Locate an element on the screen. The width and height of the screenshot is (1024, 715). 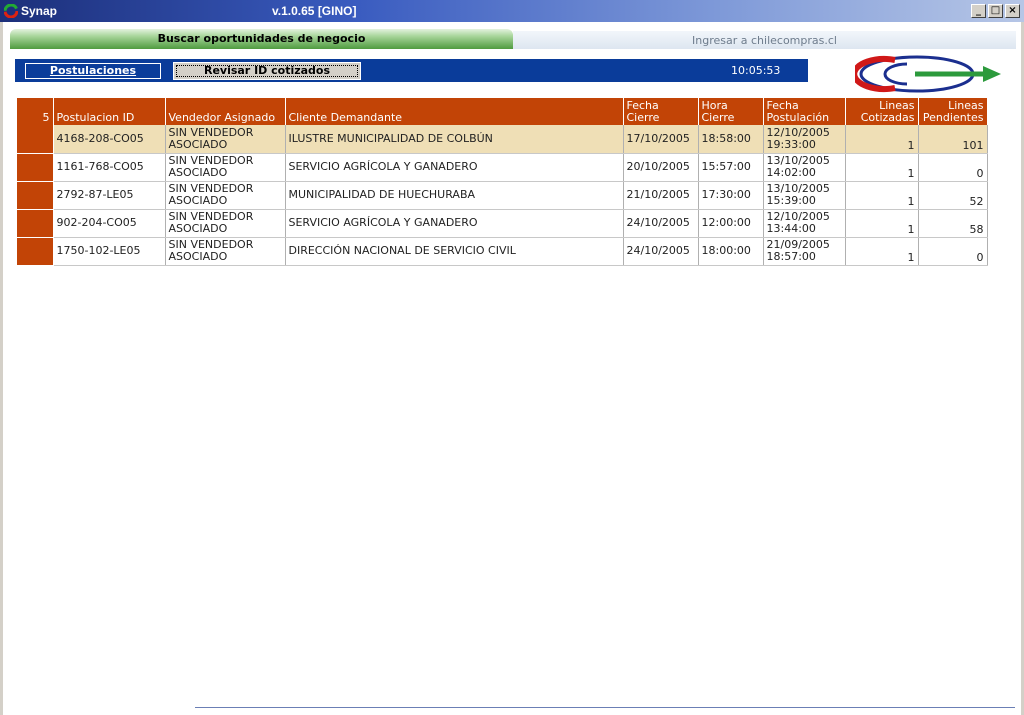
close-button: × is located at coordinates (1012, 11).